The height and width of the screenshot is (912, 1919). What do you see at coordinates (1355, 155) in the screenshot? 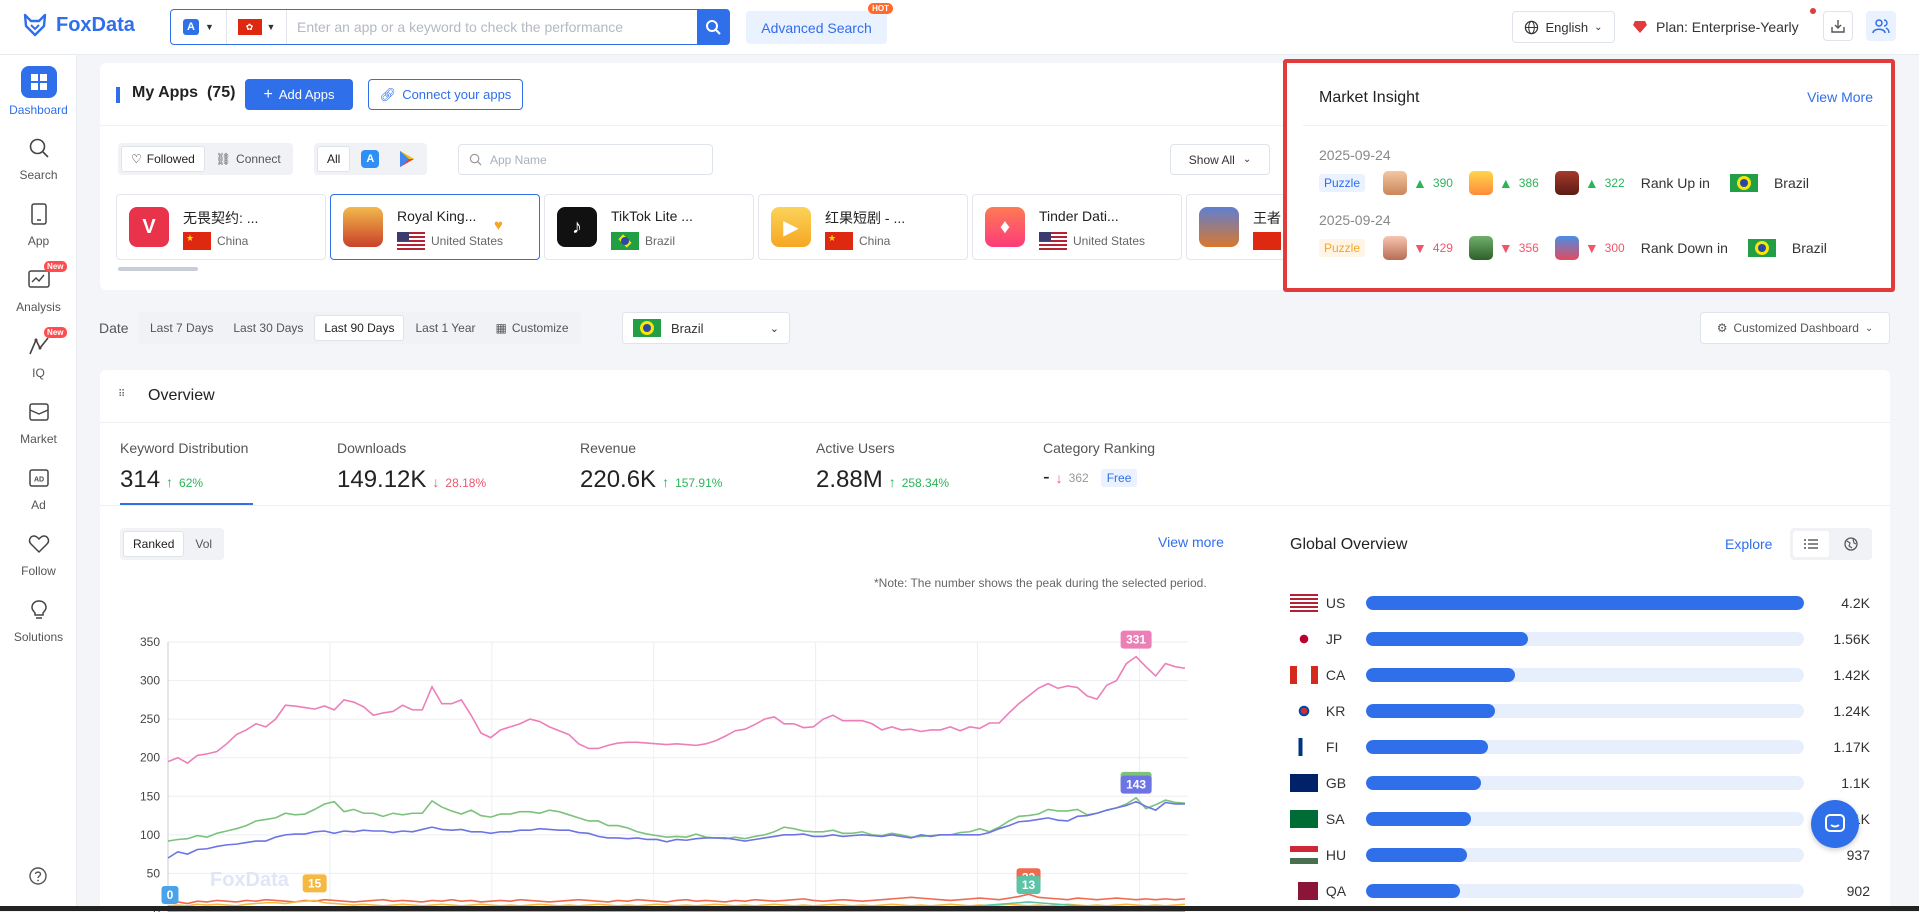
I see `insight-date: 2025-09-24` at bounding box center [1355, 155].